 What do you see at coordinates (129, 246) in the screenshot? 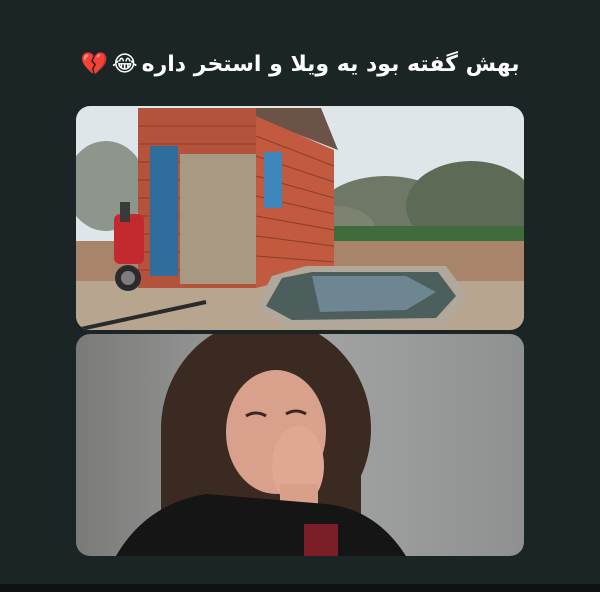
I see `motorcycle-icon` at bounding box center [129, 246].